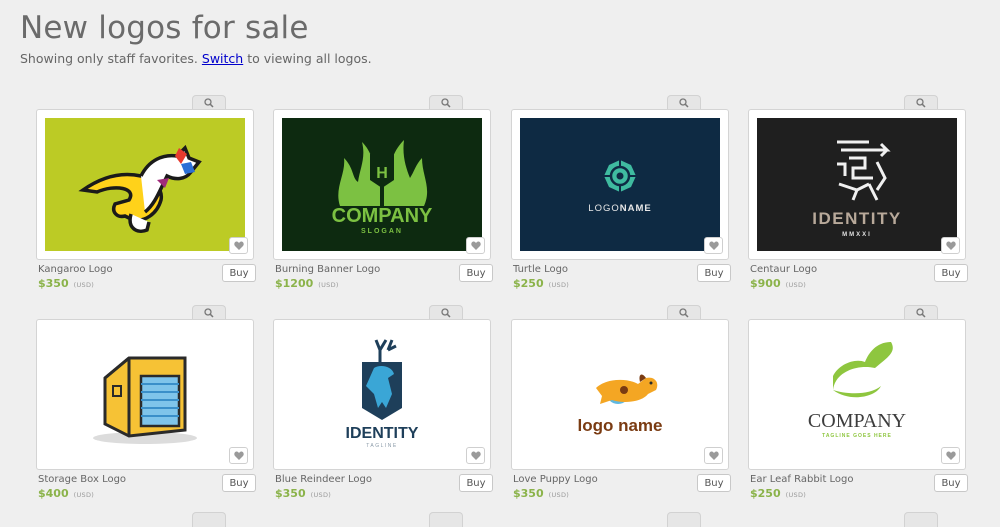 This screenshot has width=1000, height=527. What do you see at coordinates (555, 479) in the screenshot?
I see `logo-name: Love Puppy Logo` at bounding box center [555, 479].